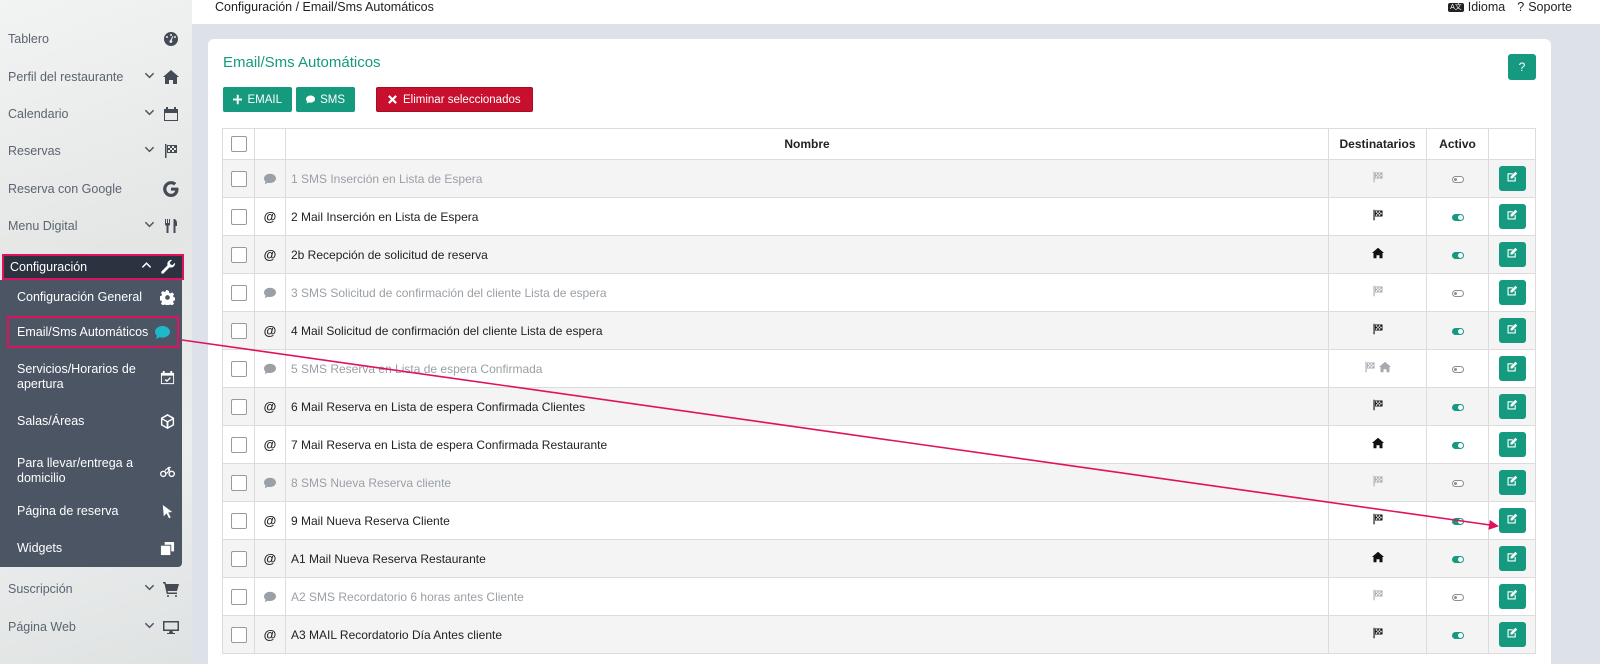 This screenshot has height=664, width=1600. What do you see at coordinates (40, 589) in the screenshot?
I see `sidebar-item-label: Suscripción` at bounding box center [40, 589].